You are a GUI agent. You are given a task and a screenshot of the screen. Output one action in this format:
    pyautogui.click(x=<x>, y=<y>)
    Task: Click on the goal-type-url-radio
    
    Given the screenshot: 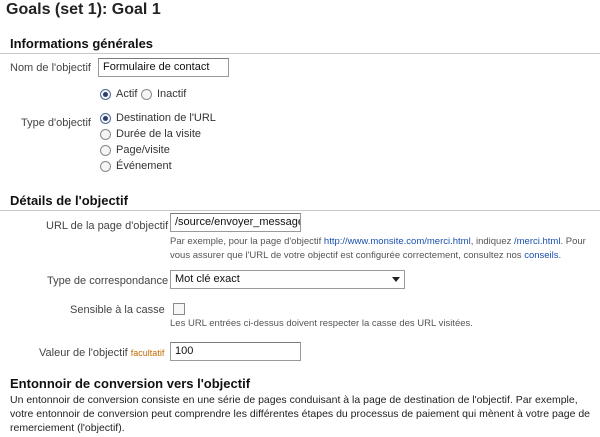 What is the action you would take?
    pyautogui.click(x=105, y=118)
    